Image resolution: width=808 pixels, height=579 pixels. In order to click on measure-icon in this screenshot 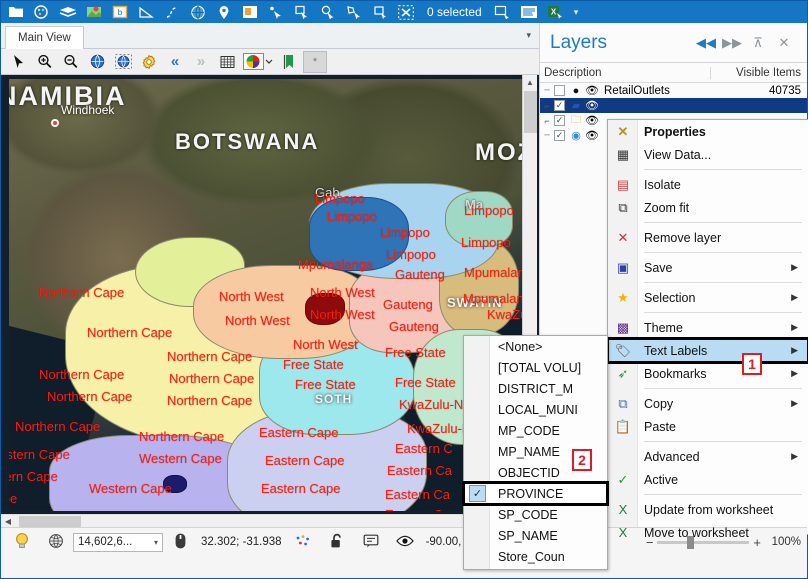, I will do `click(146, 12)`.